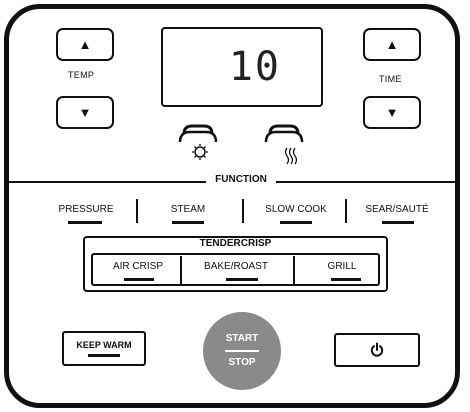 The image size is (470, 412). What do you see at coordinates (368, 182) in the screenshot?
I see `function-rule-right` at bounding box center [368, 182].